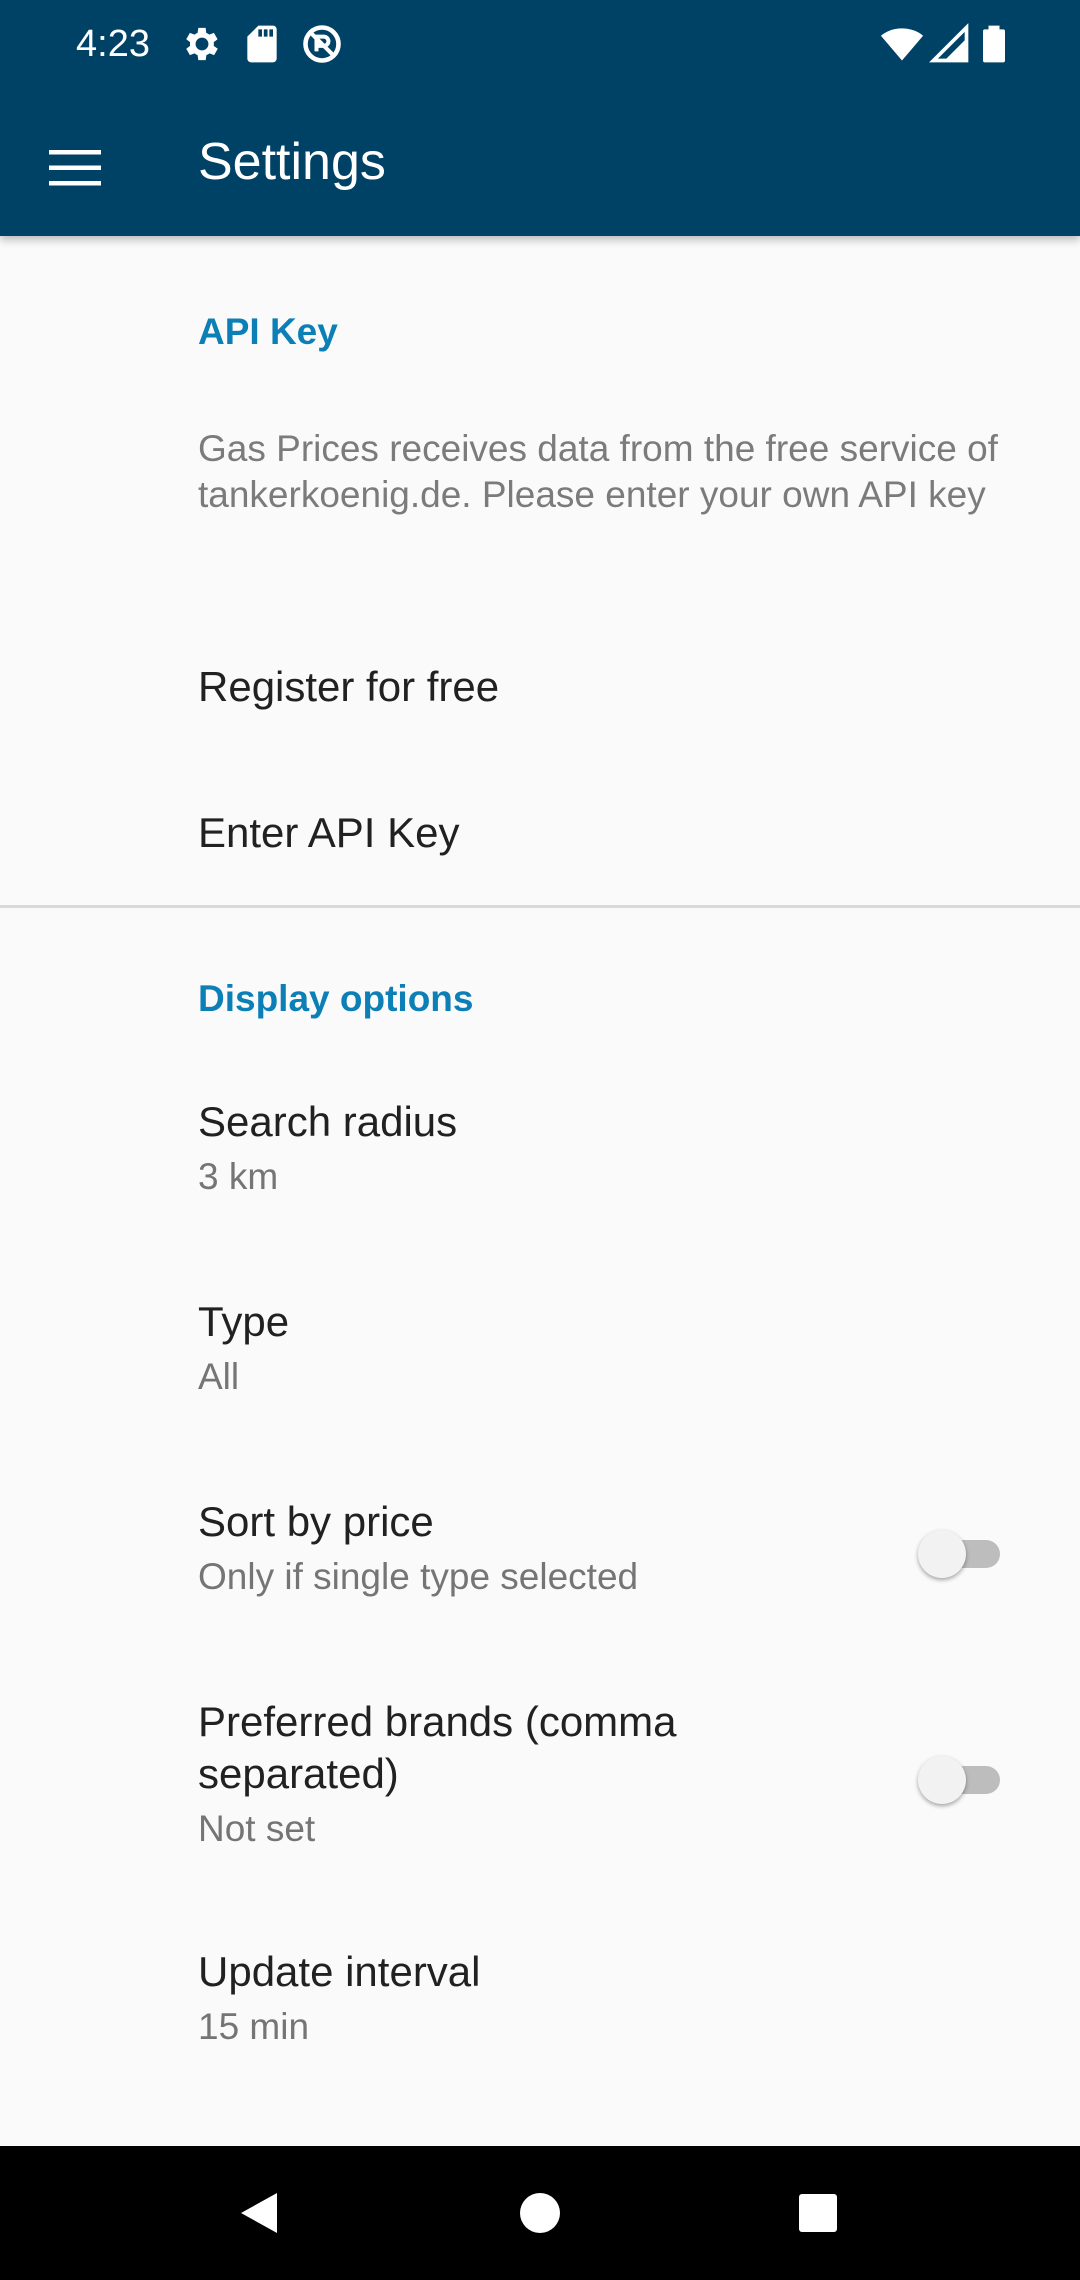 This screenshot has width=1080, height=2280. I want to click on sd-card-icon, so click(262, 44).